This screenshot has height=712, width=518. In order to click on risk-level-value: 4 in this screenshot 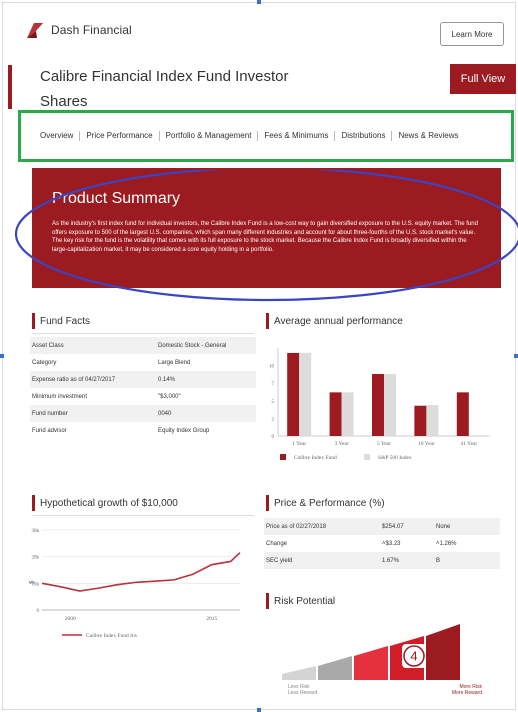, I will do `click(413, 656)`.